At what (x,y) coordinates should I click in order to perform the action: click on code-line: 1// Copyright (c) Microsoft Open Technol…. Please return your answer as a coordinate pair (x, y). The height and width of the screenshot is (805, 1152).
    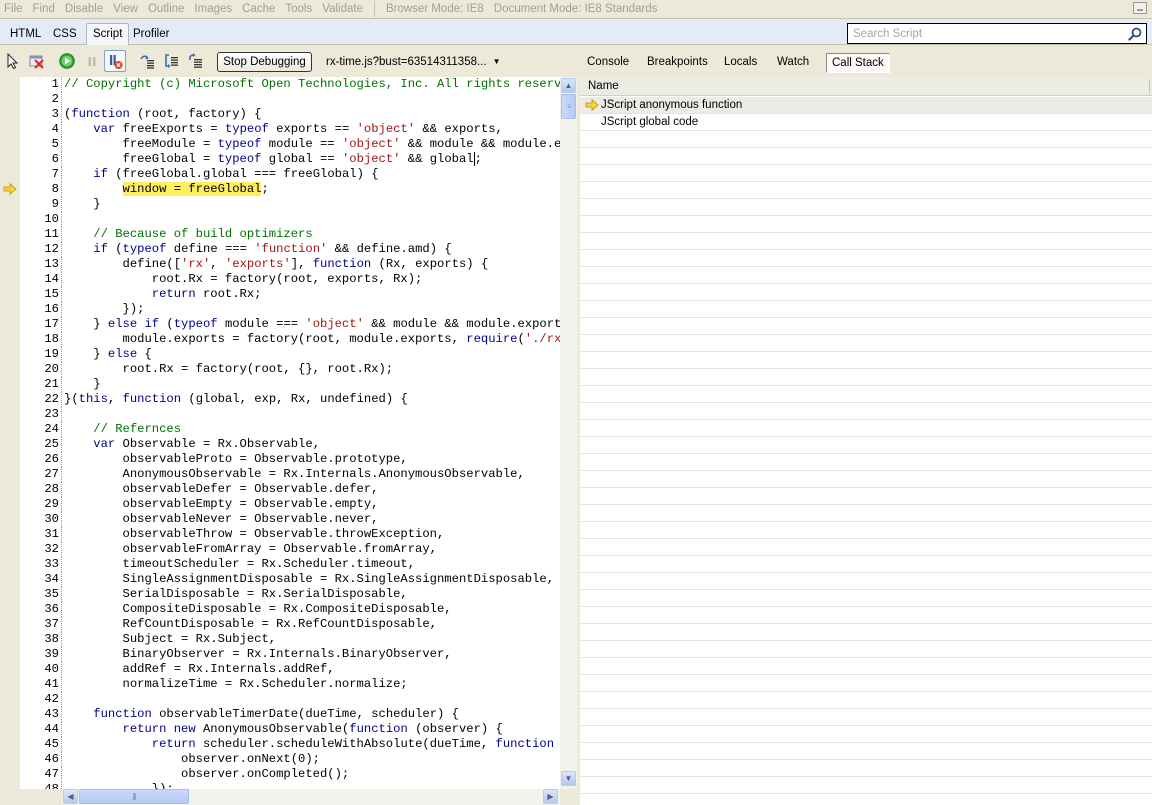
    Looking at the image, I should click on (290, 84).